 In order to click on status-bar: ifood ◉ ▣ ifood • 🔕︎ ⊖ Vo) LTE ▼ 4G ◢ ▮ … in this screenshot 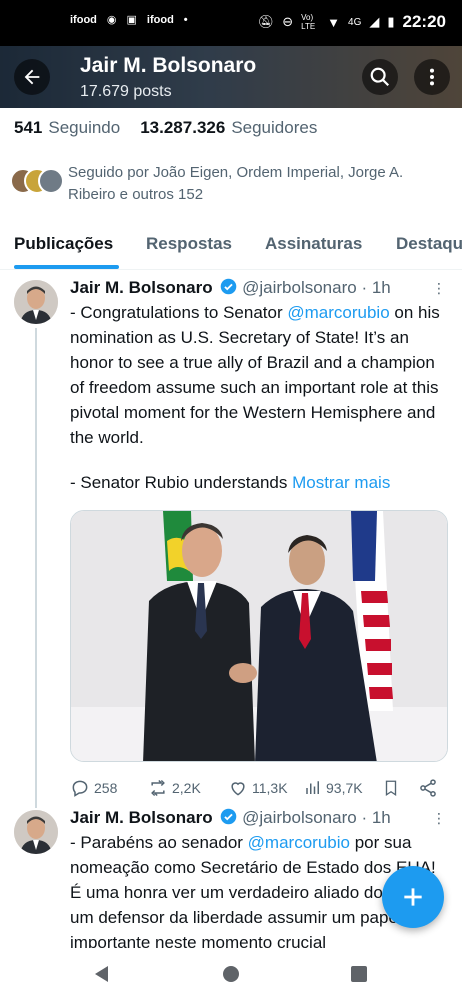, I will do `click(231, 23)`.